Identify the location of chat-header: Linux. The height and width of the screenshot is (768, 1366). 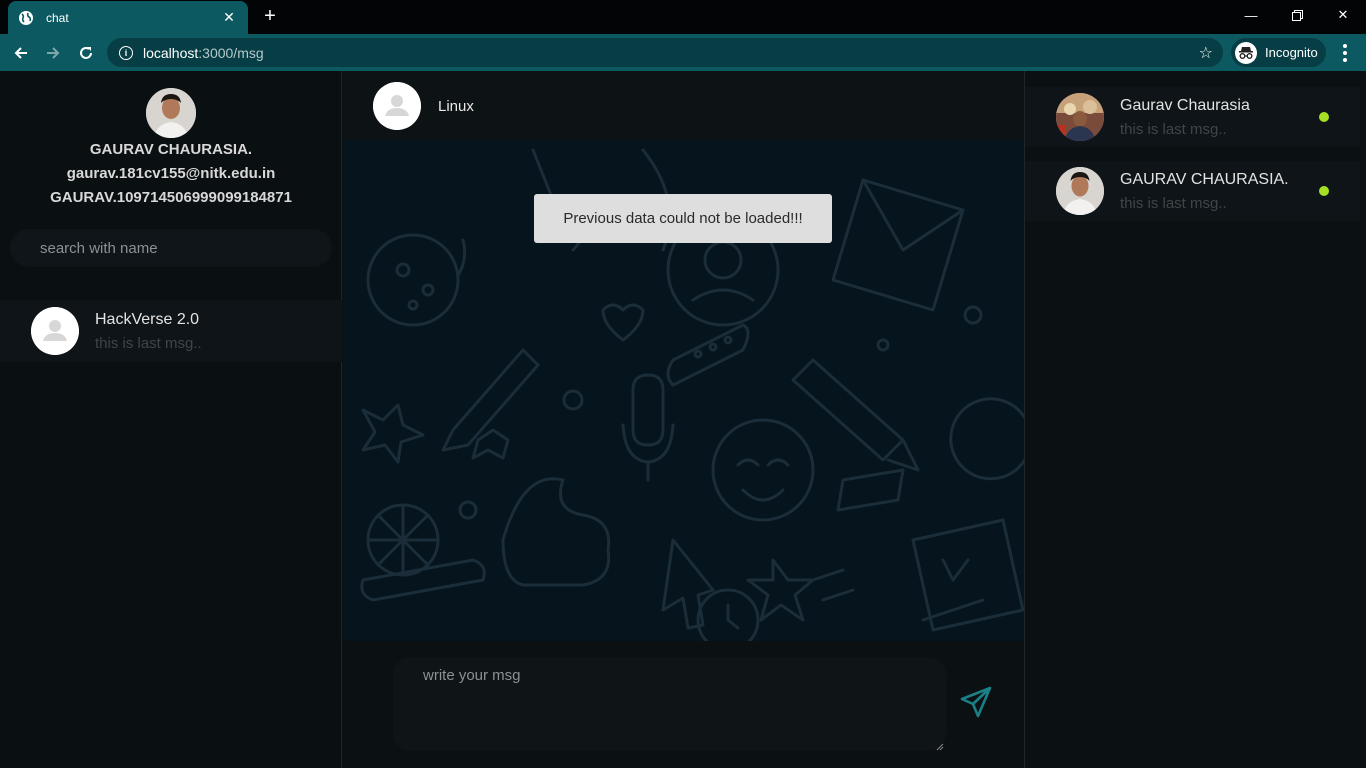
(683, 105).